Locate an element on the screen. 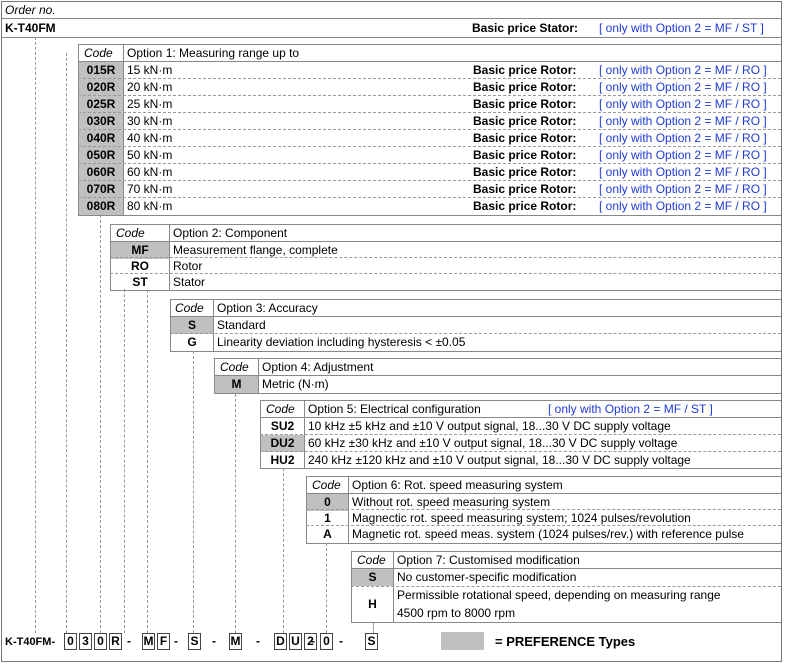 The image size is (785, 665). product-code: K-T40FM is located at coordinates (30, 28).